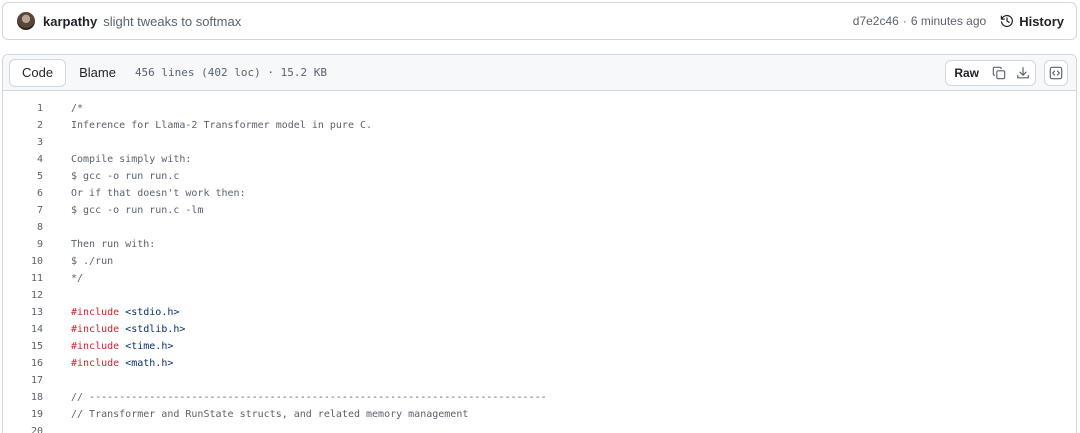  Describe the element at coordinates (152, 312) in the screenshot. I see `include-header: <stdio.h>` at that location.